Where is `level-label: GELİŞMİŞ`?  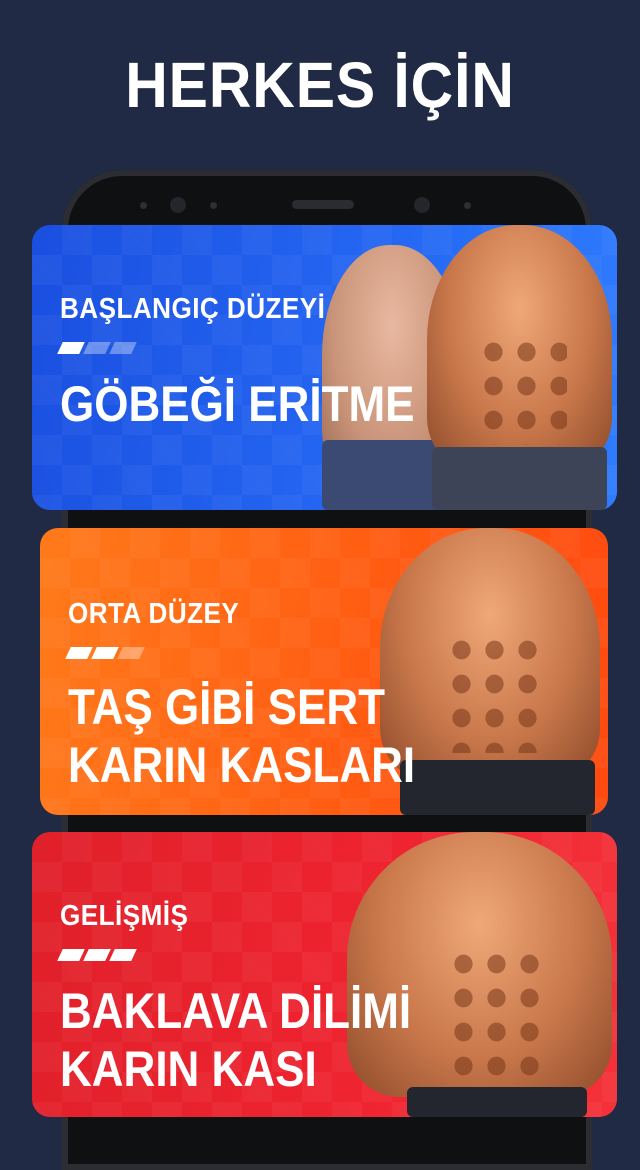 level-label: GELİŞMİŞ is located at coordinates (124, 916).